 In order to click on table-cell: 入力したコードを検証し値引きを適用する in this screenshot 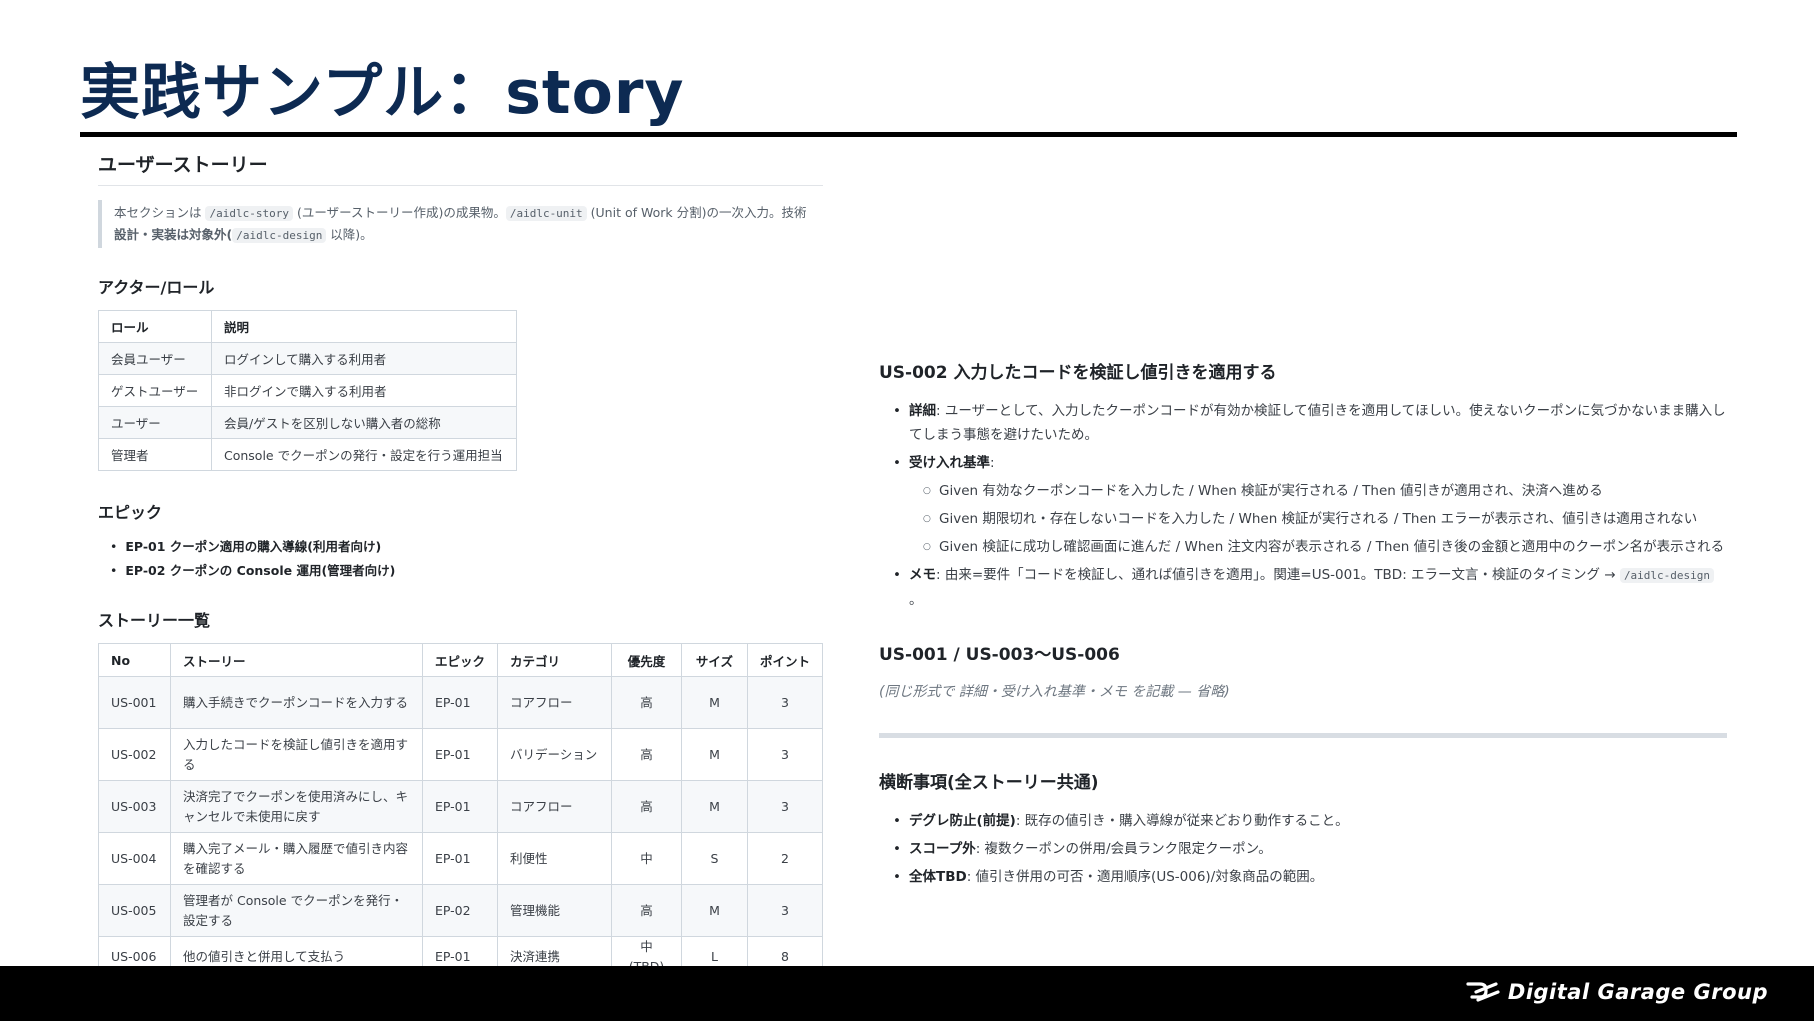, I will do `click(296, 754)`.